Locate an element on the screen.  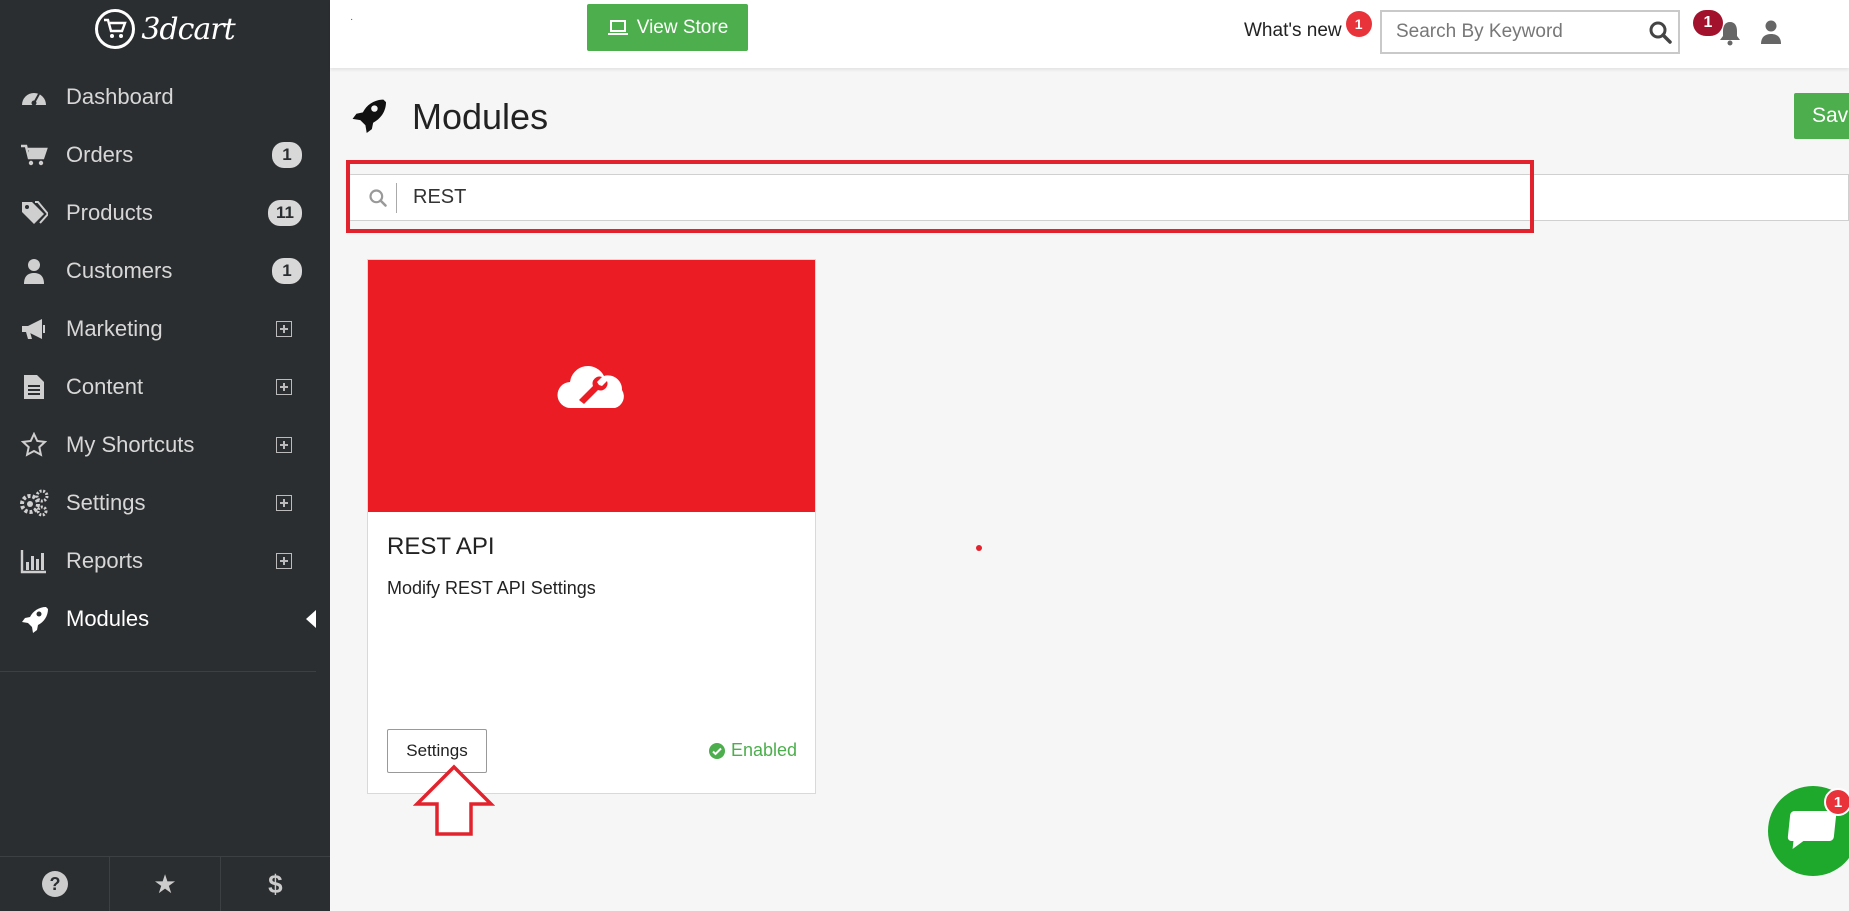
sidebar-item-my-shortcuts: My Shortcuts is located at coordinates (165, 445).